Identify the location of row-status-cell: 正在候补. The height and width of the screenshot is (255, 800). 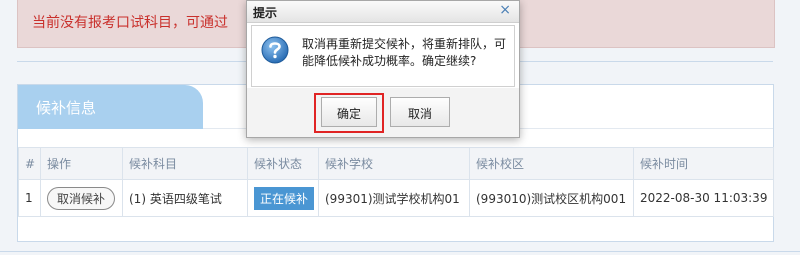
(283, 198).